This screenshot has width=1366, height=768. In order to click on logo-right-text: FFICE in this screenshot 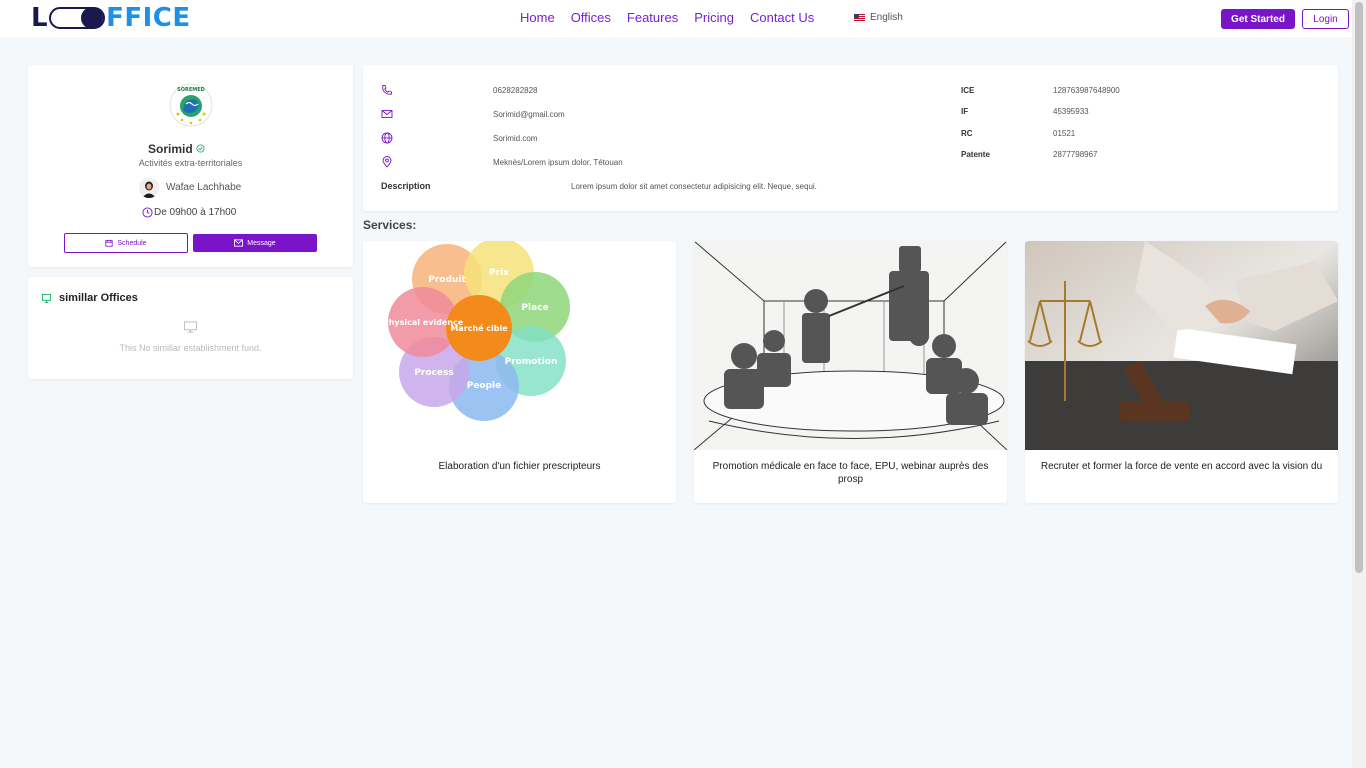, I will do `click(148, 18)`.